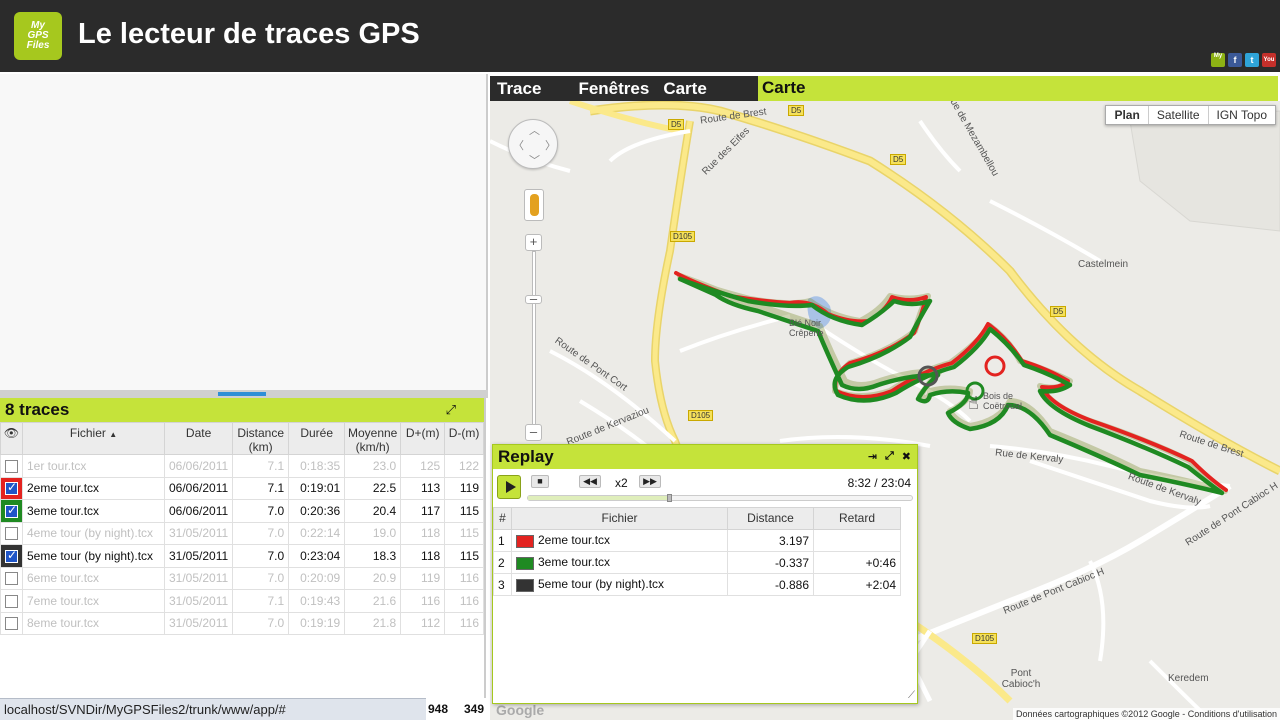 This screenshot has height=720, width=1280. What do you see at coordinates (720, 498) in the screenshot?
I see `replay-progress-bar` at bounding box center [720, 498].